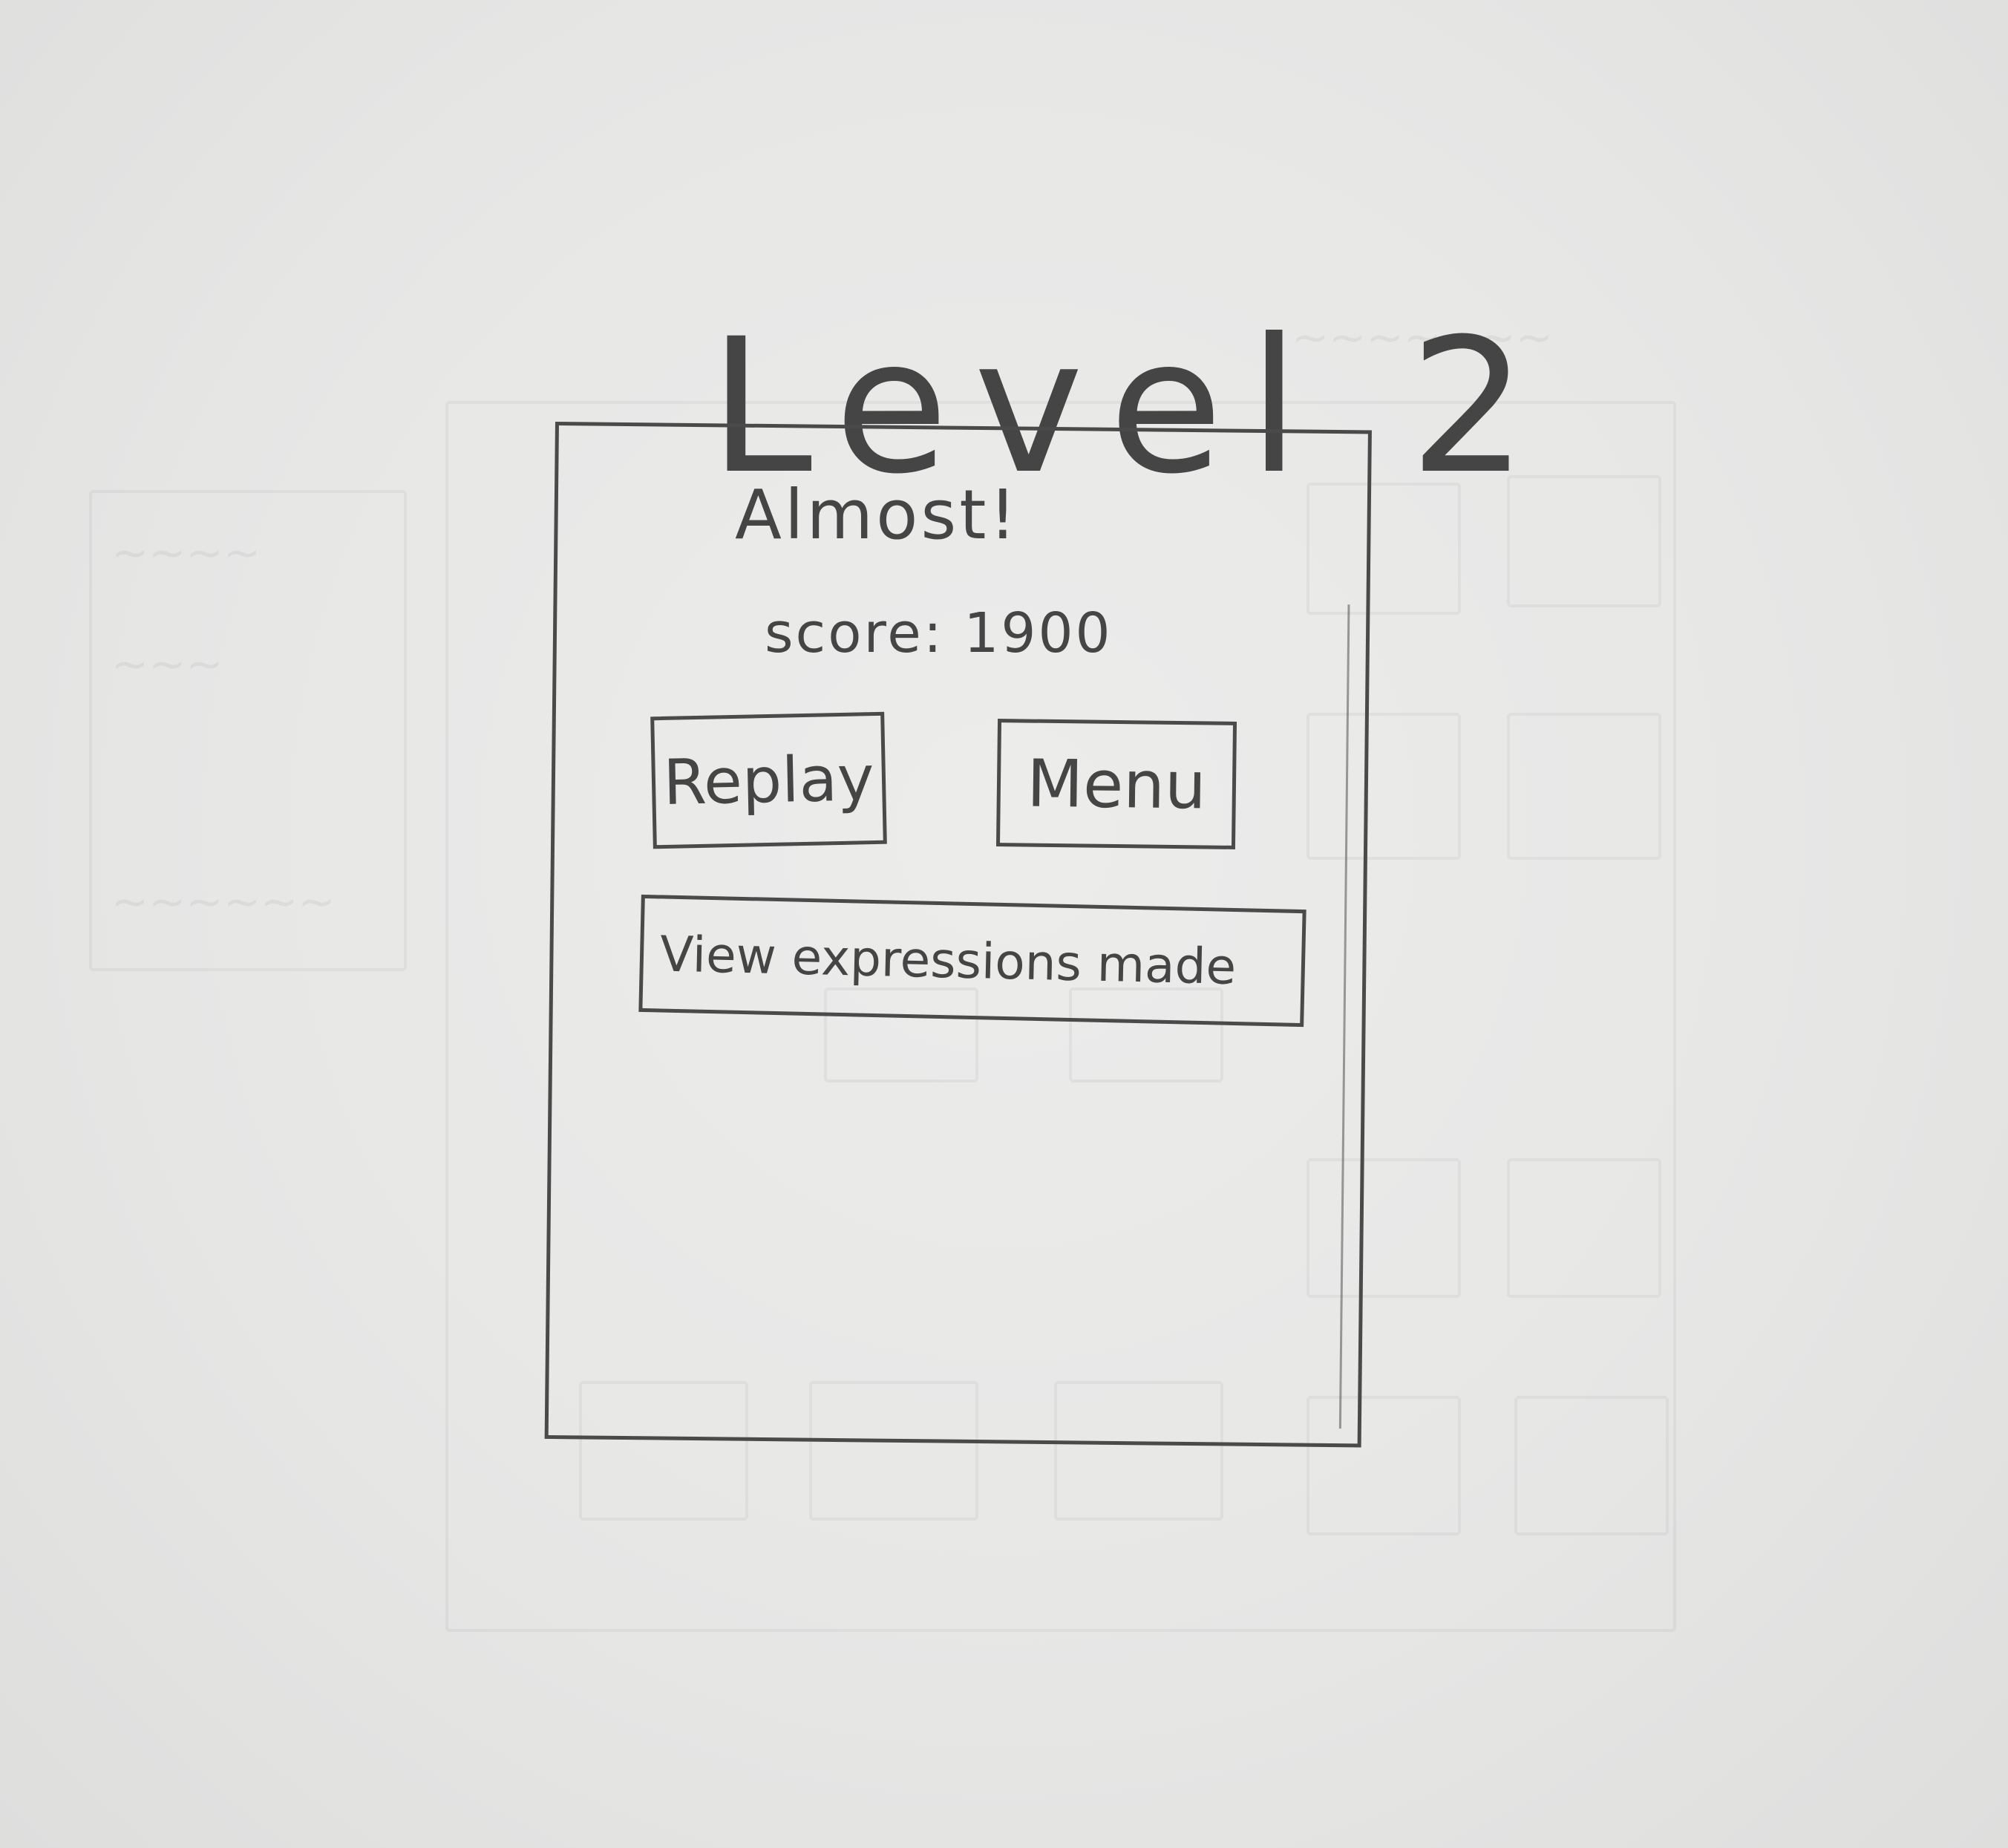  What do you see at coordinates (878, 515) in the screenshot?
I see `result-message: Almost!` at bounding box center [878, 515].